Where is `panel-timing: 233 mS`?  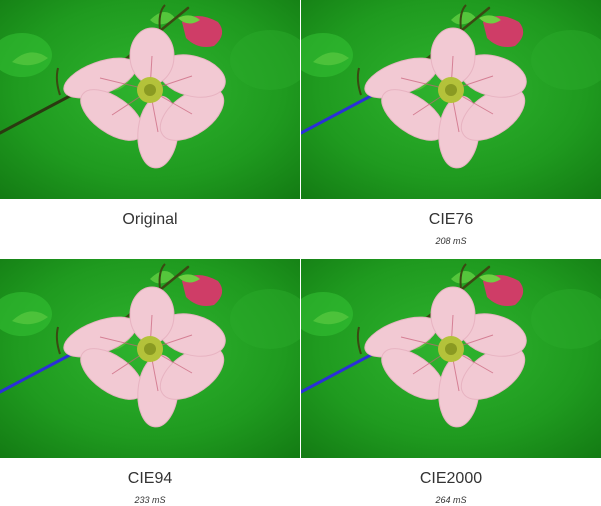
panel-timing: 233 mS is located at coordinates (150, 500).